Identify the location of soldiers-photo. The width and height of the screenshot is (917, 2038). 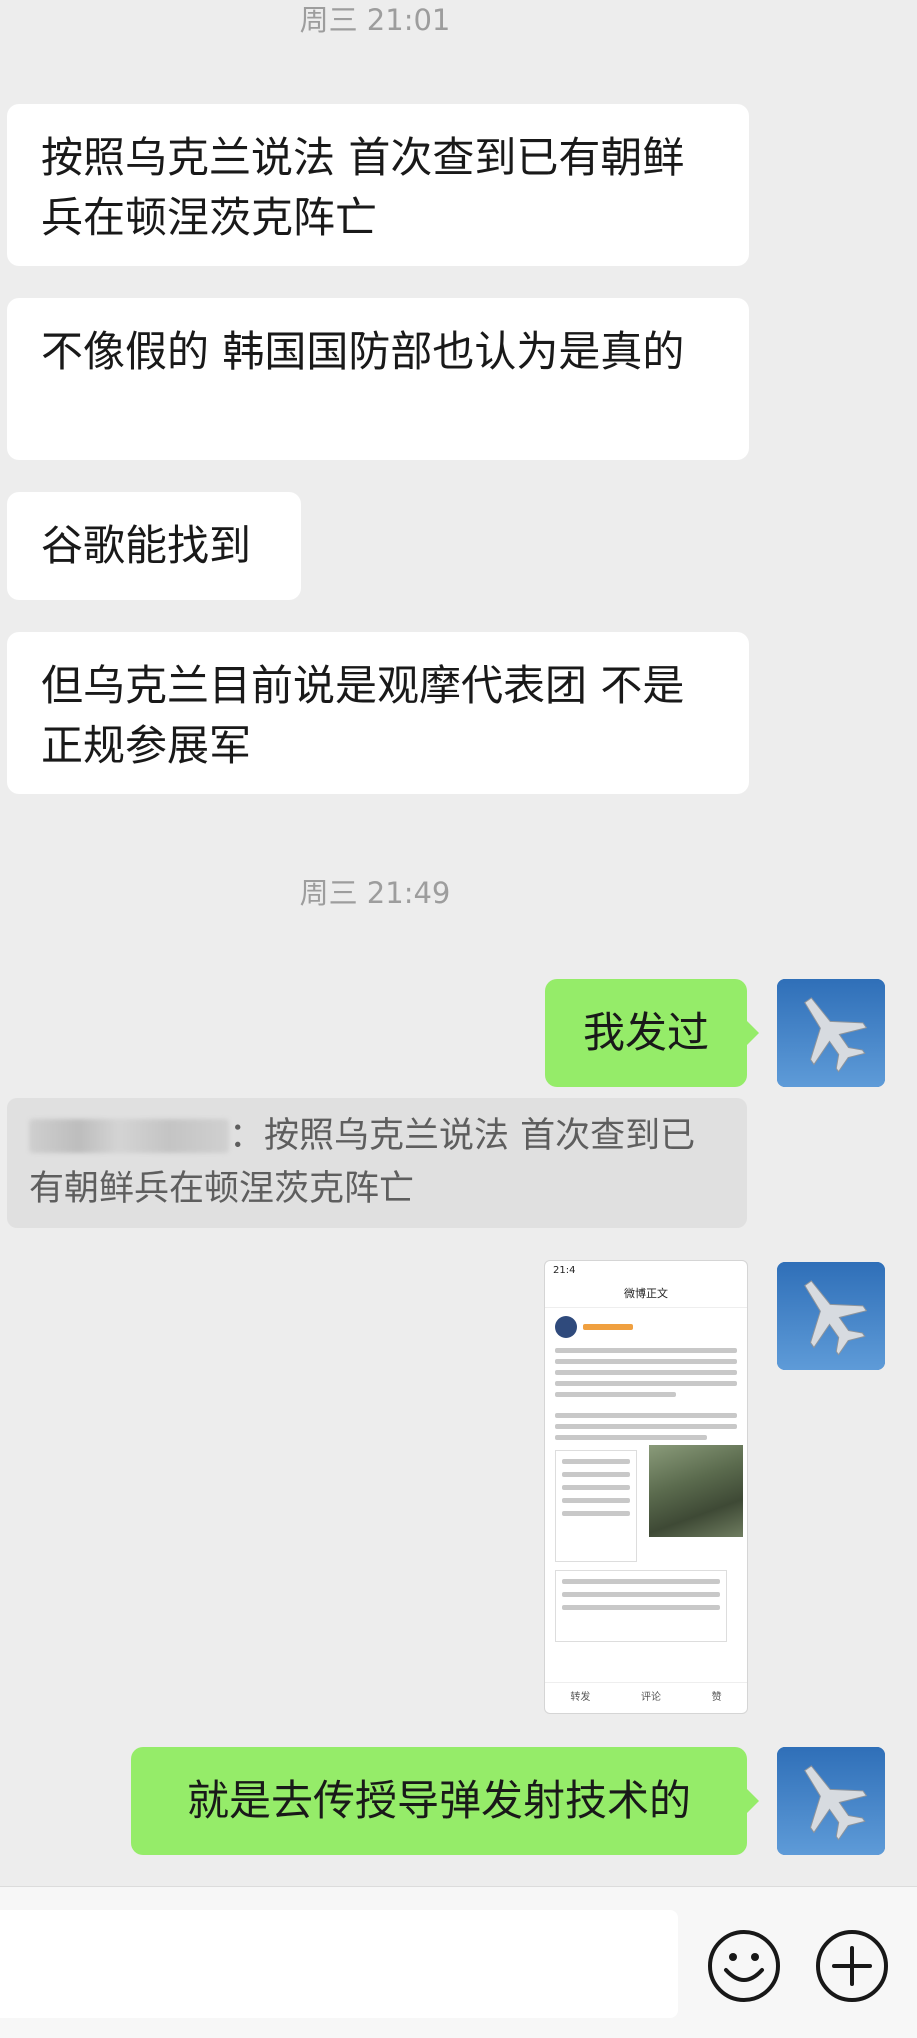
(696, 1491).